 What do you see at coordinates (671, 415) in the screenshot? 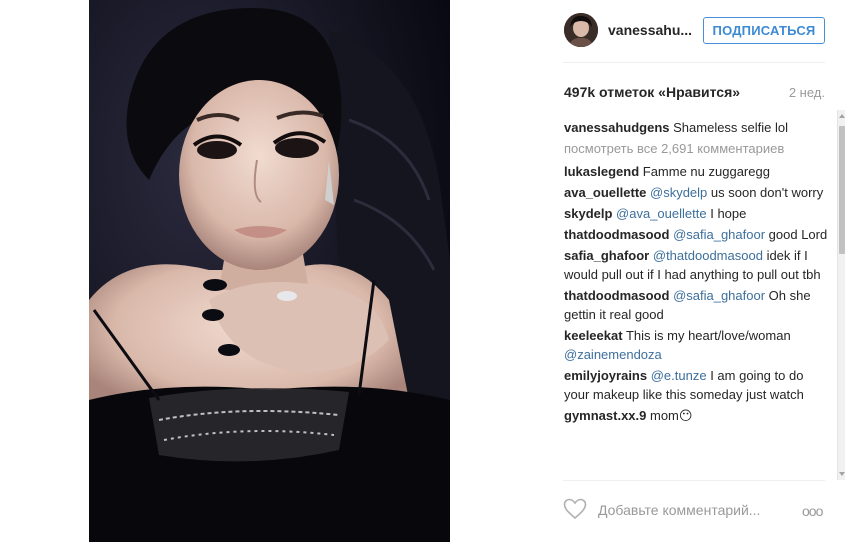
I see `comment-text: mom😶` at bounding box center [671, 415].